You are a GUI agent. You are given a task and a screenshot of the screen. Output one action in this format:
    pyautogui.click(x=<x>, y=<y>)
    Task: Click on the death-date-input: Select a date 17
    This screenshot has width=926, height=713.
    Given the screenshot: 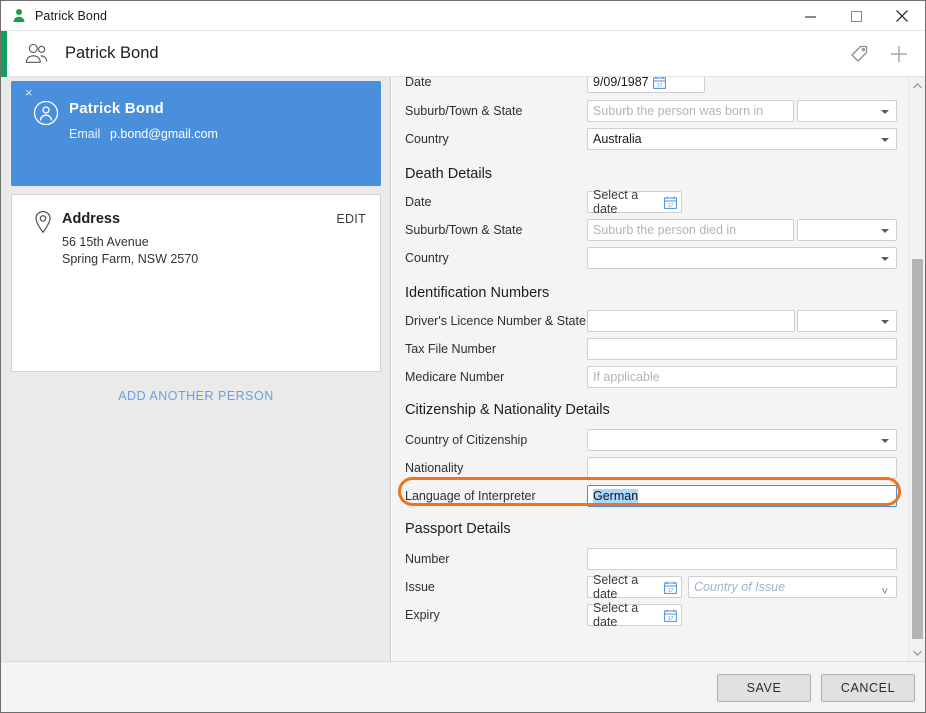 What is the action you would take?
    pyautogui.click(x=634, y=202)
    